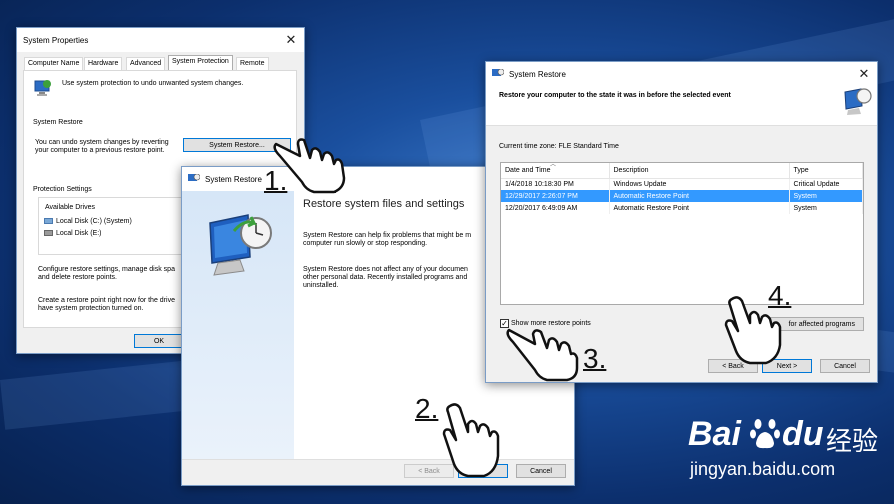  I want to click on tab-system-protection: System Protection, so click(200, 63).